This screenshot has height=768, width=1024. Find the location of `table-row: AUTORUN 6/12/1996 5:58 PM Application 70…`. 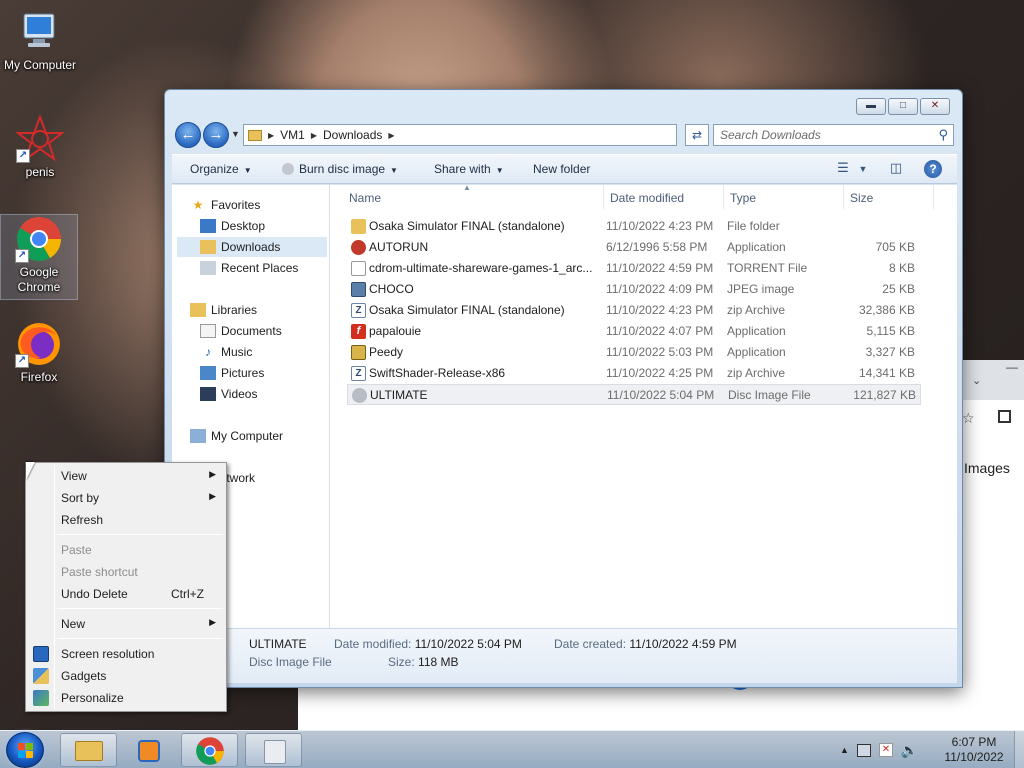

table-row: AUTORUN 6/12/1996 5:58 PM Application 70… is located at coordinates (634, 247).